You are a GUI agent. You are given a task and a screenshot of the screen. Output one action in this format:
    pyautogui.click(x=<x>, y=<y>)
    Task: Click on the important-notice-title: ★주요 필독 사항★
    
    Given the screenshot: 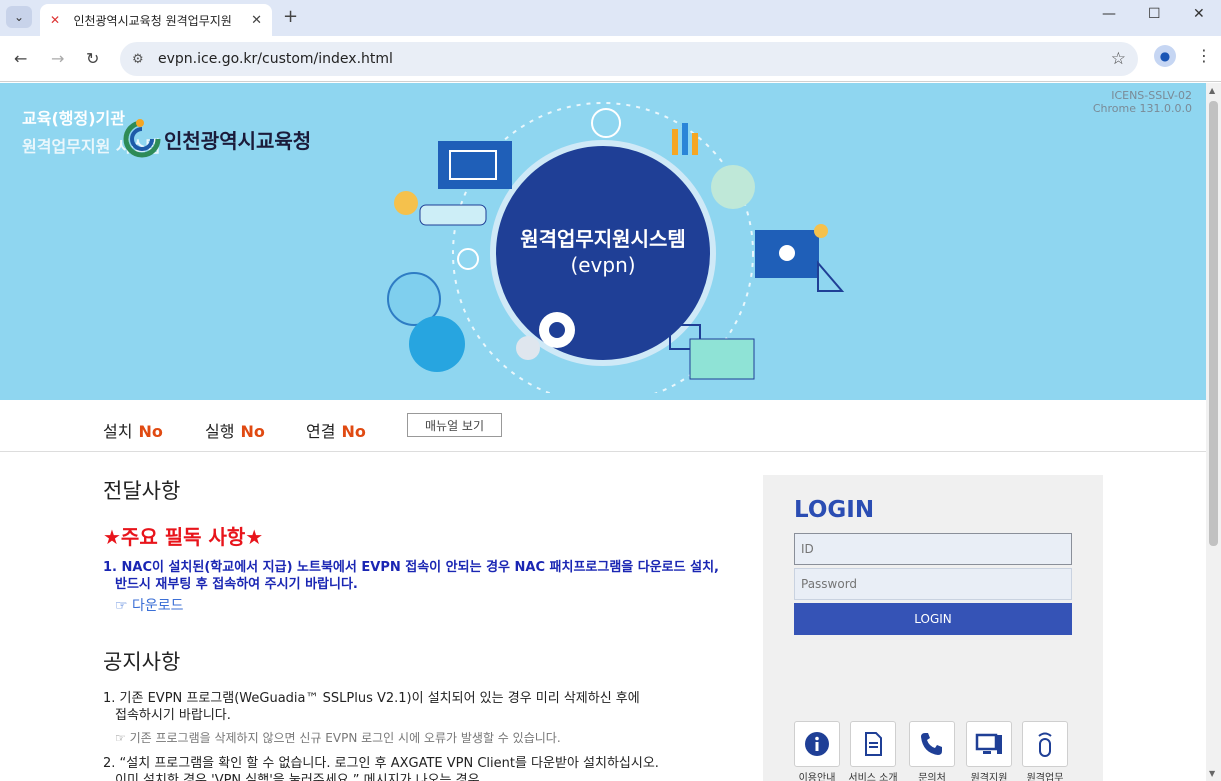 What is the action you would take?
    pyautogui.click(x=183, y=537)
    